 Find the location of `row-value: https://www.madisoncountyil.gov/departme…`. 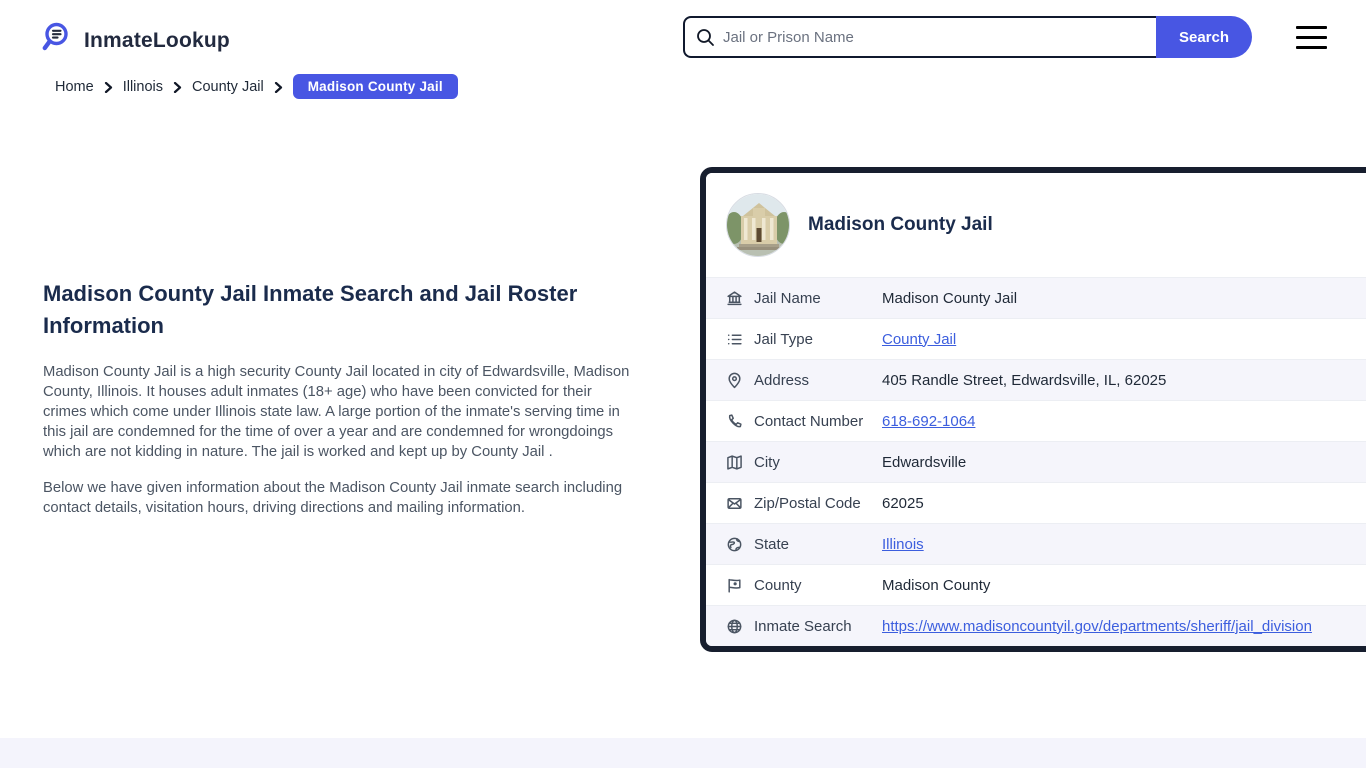

row-value: https://www.madisoncountyil.gov/departme… is located at coordinates (1097, 626).